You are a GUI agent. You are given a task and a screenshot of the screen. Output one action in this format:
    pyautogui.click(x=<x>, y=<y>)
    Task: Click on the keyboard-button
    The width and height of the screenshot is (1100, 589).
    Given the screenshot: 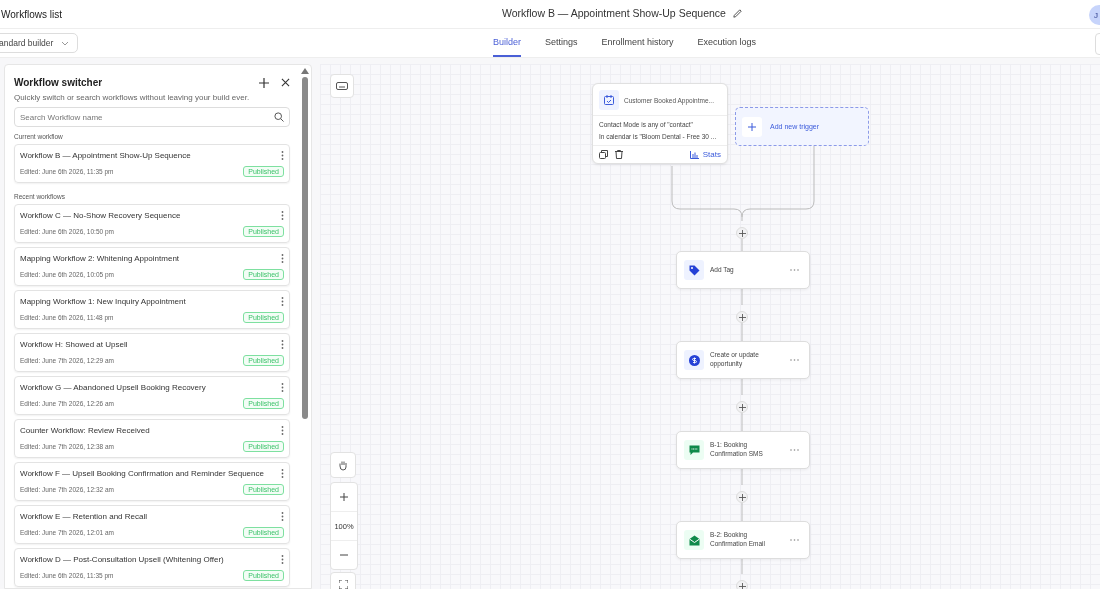 What is the action you would take?
    pyautogui.click(x=342, y=86)
    